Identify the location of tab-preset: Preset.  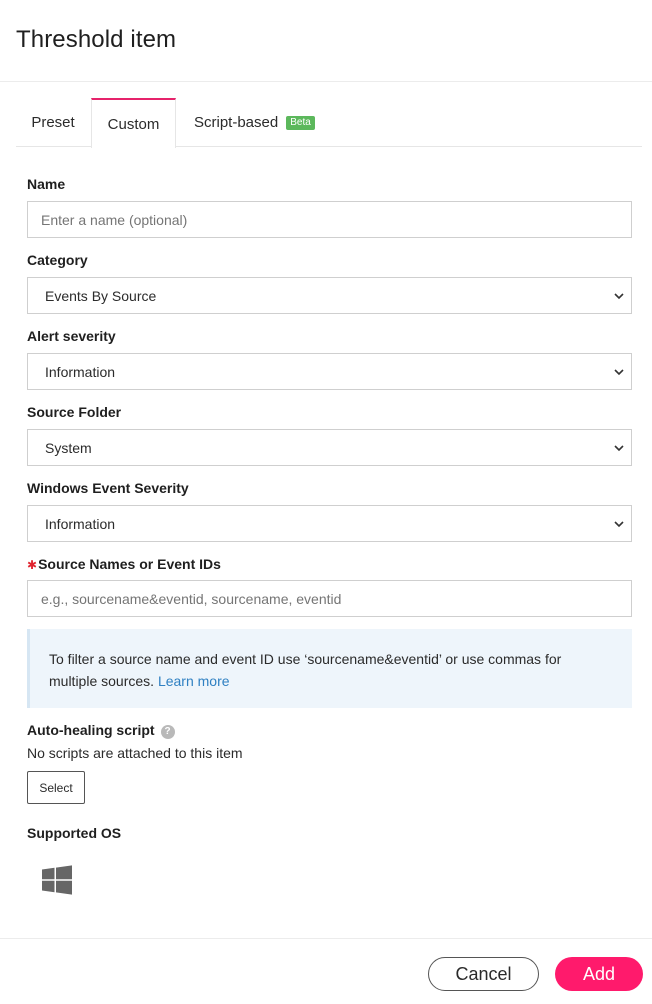
(53, 122).